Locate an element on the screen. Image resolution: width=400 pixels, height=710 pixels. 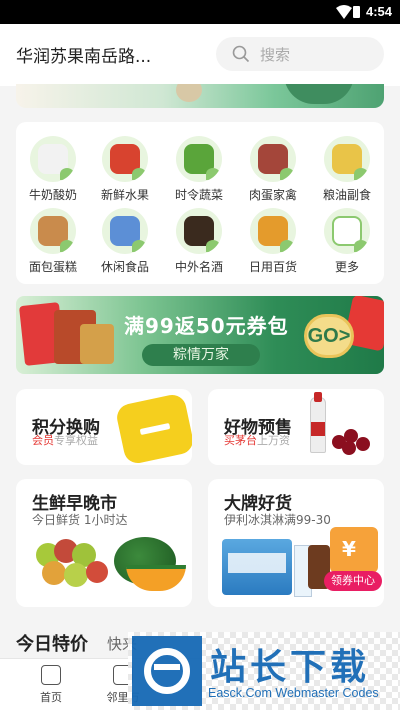
category-label: 新鲜水果 is located at coordinates (124, 195).